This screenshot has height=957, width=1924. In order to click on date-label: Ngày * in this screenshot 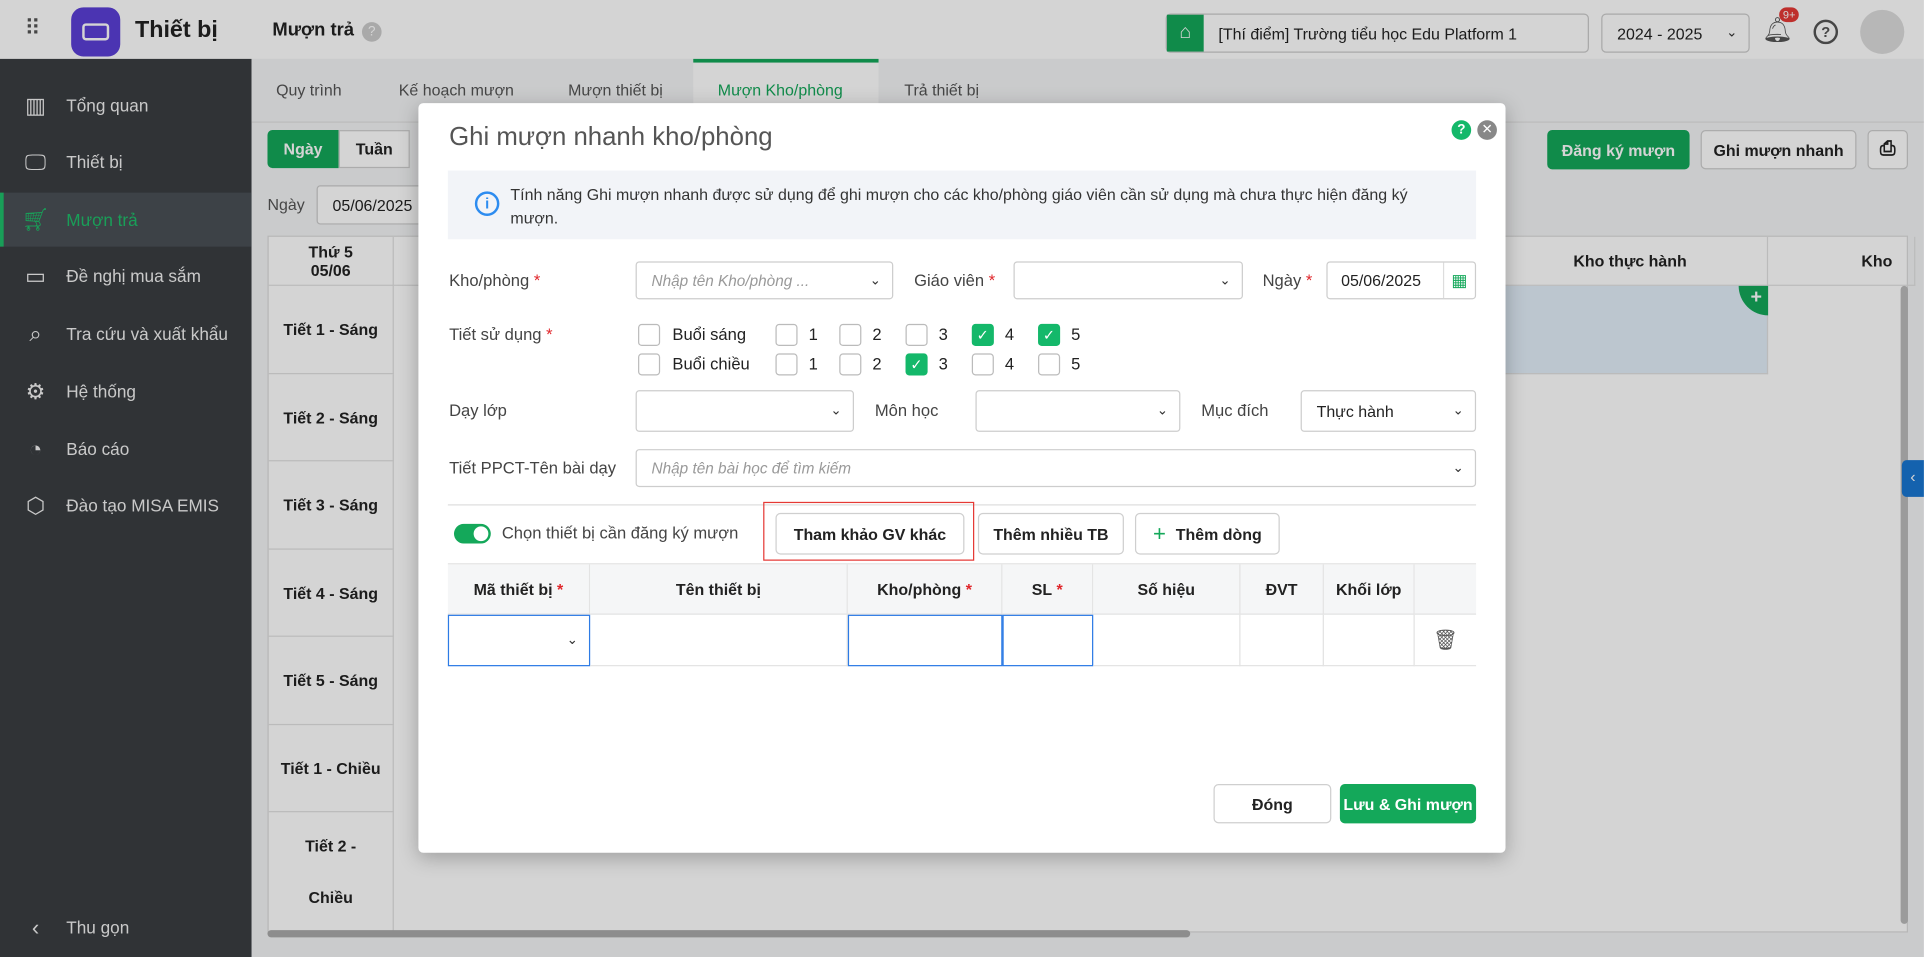, I will do `click(1288, 280)`.